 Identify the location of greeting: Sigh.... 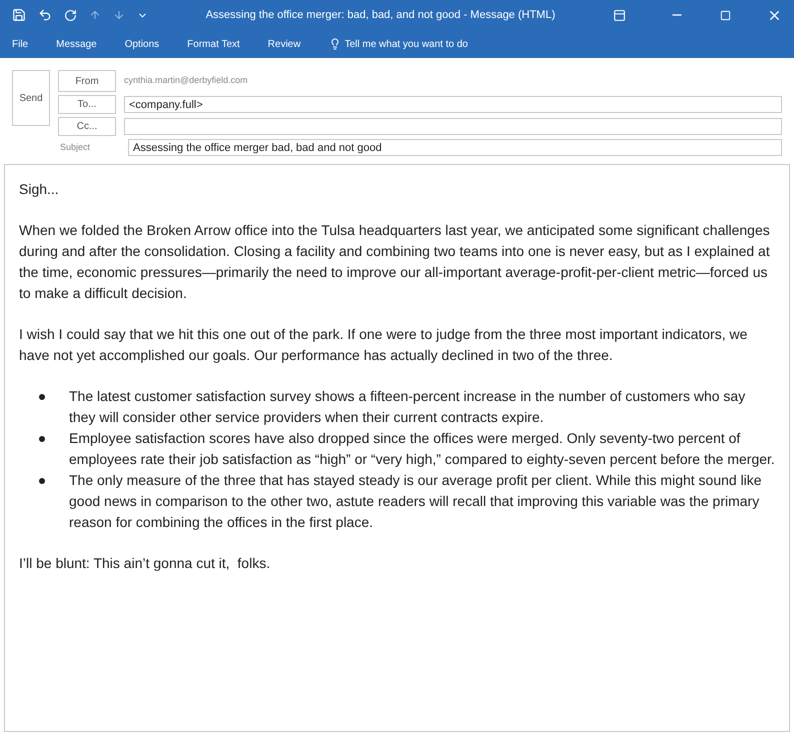
(39, 189).